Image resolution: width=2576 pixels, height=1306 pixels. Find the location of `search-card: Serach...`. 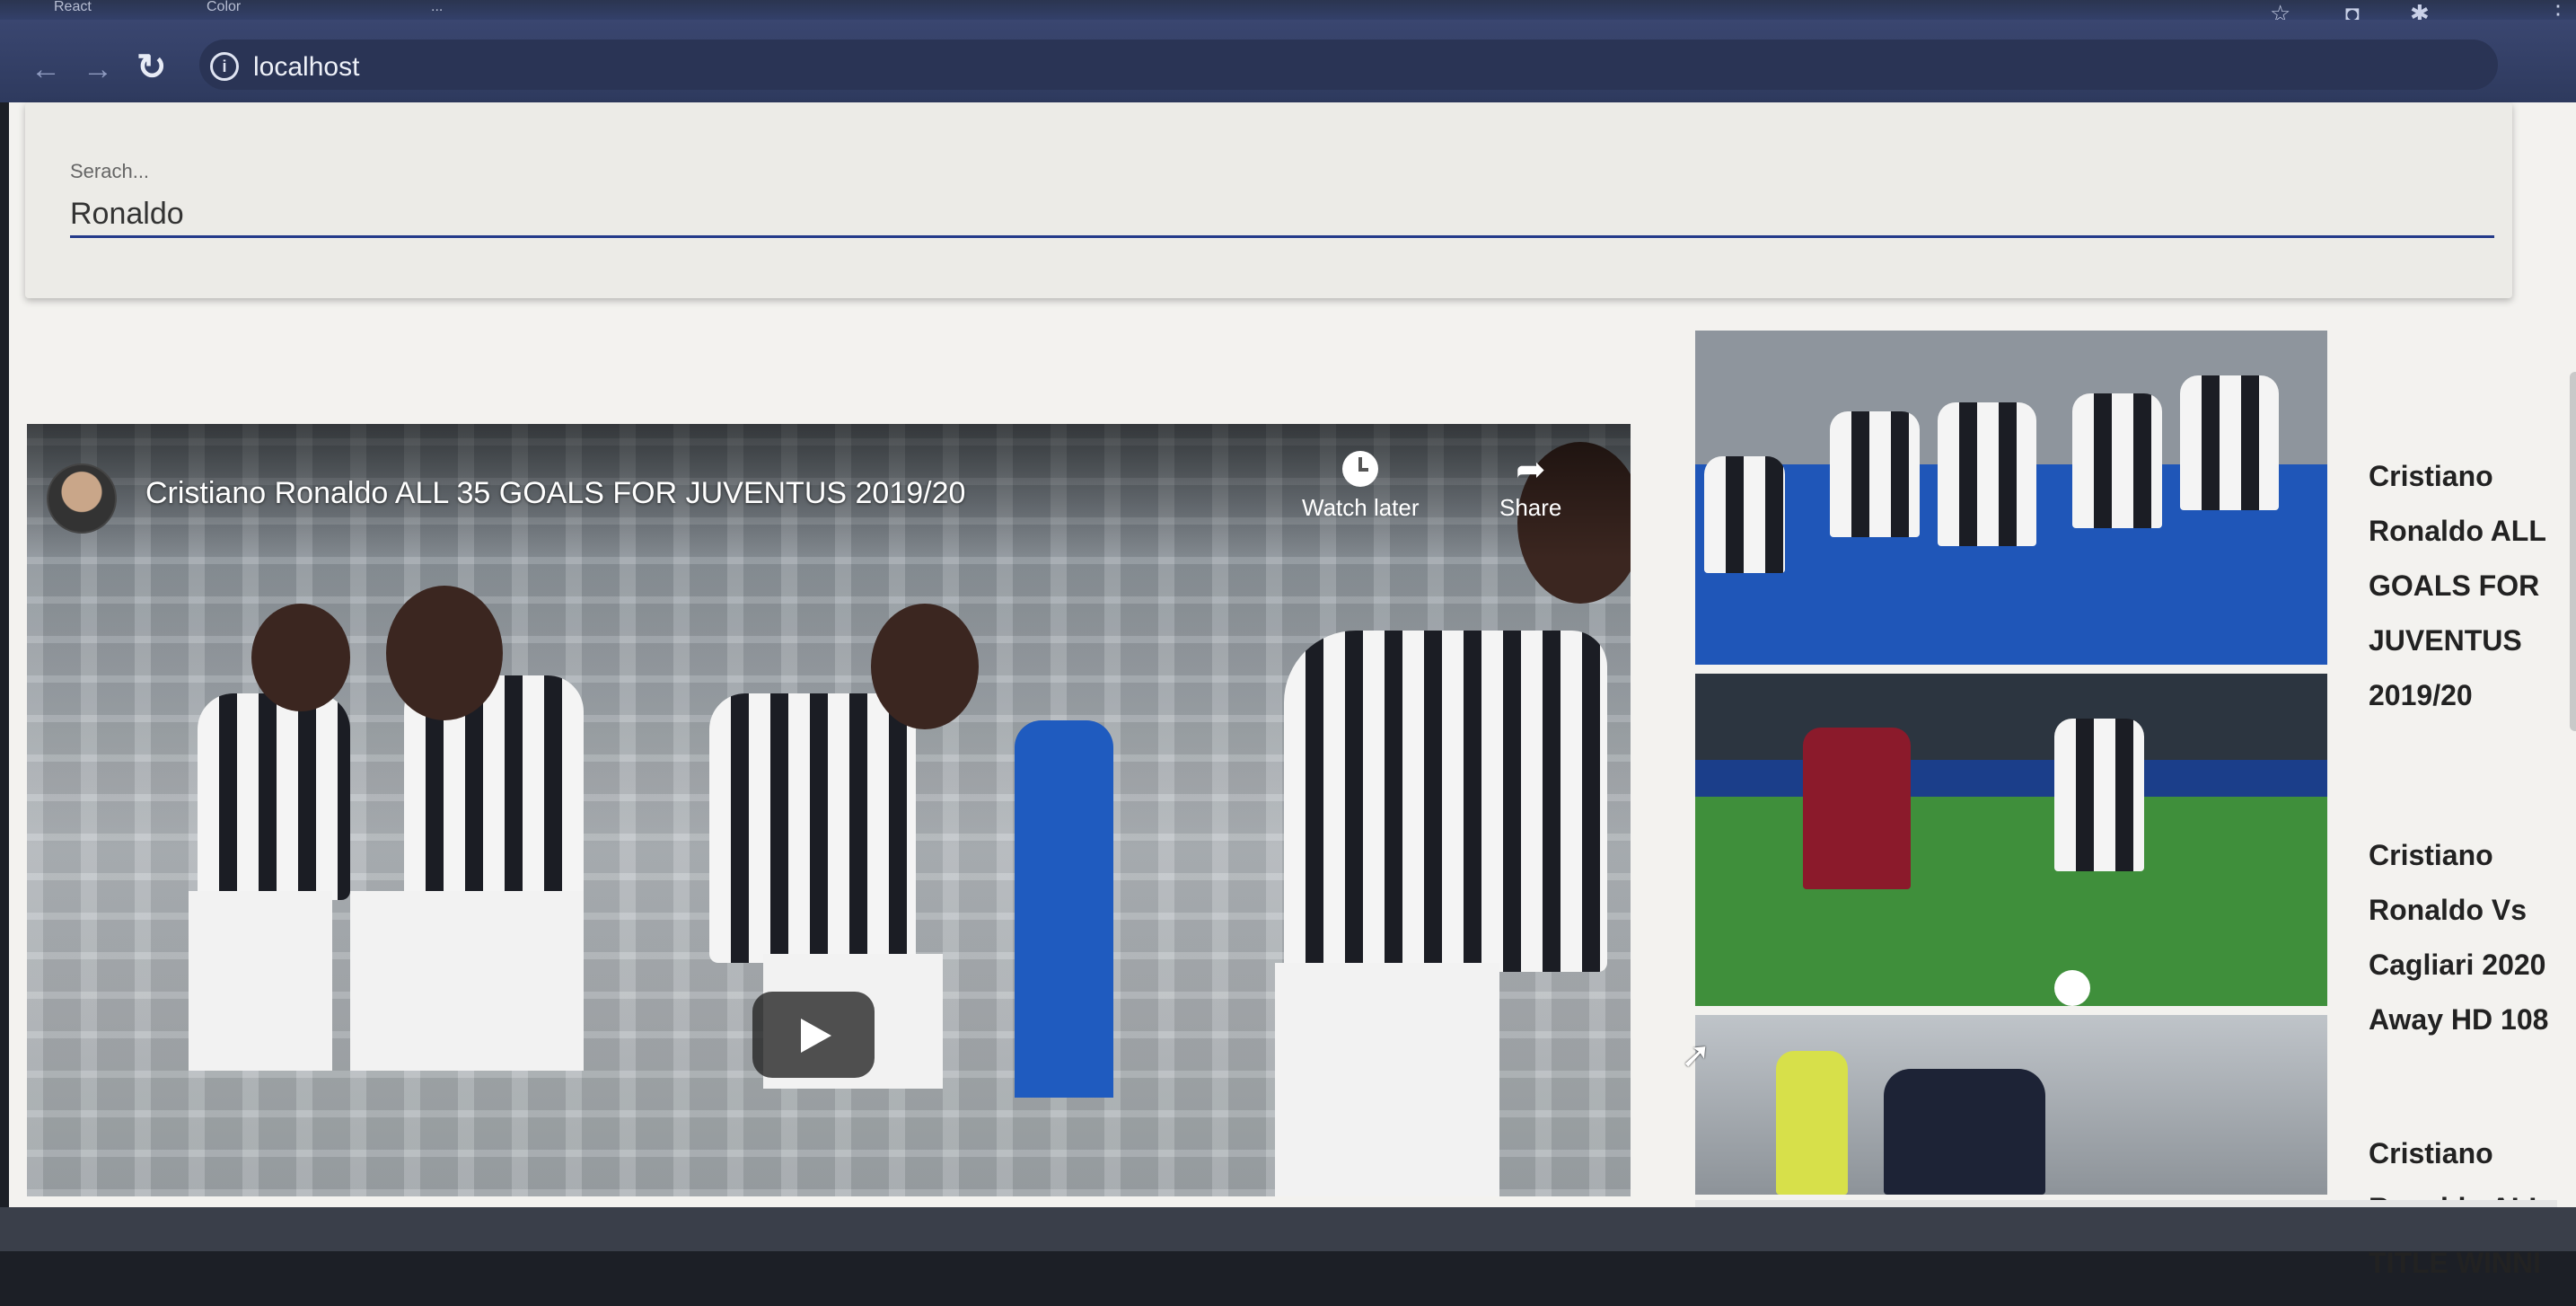

search-card: Serach... is located at coordinates (1268, 200).